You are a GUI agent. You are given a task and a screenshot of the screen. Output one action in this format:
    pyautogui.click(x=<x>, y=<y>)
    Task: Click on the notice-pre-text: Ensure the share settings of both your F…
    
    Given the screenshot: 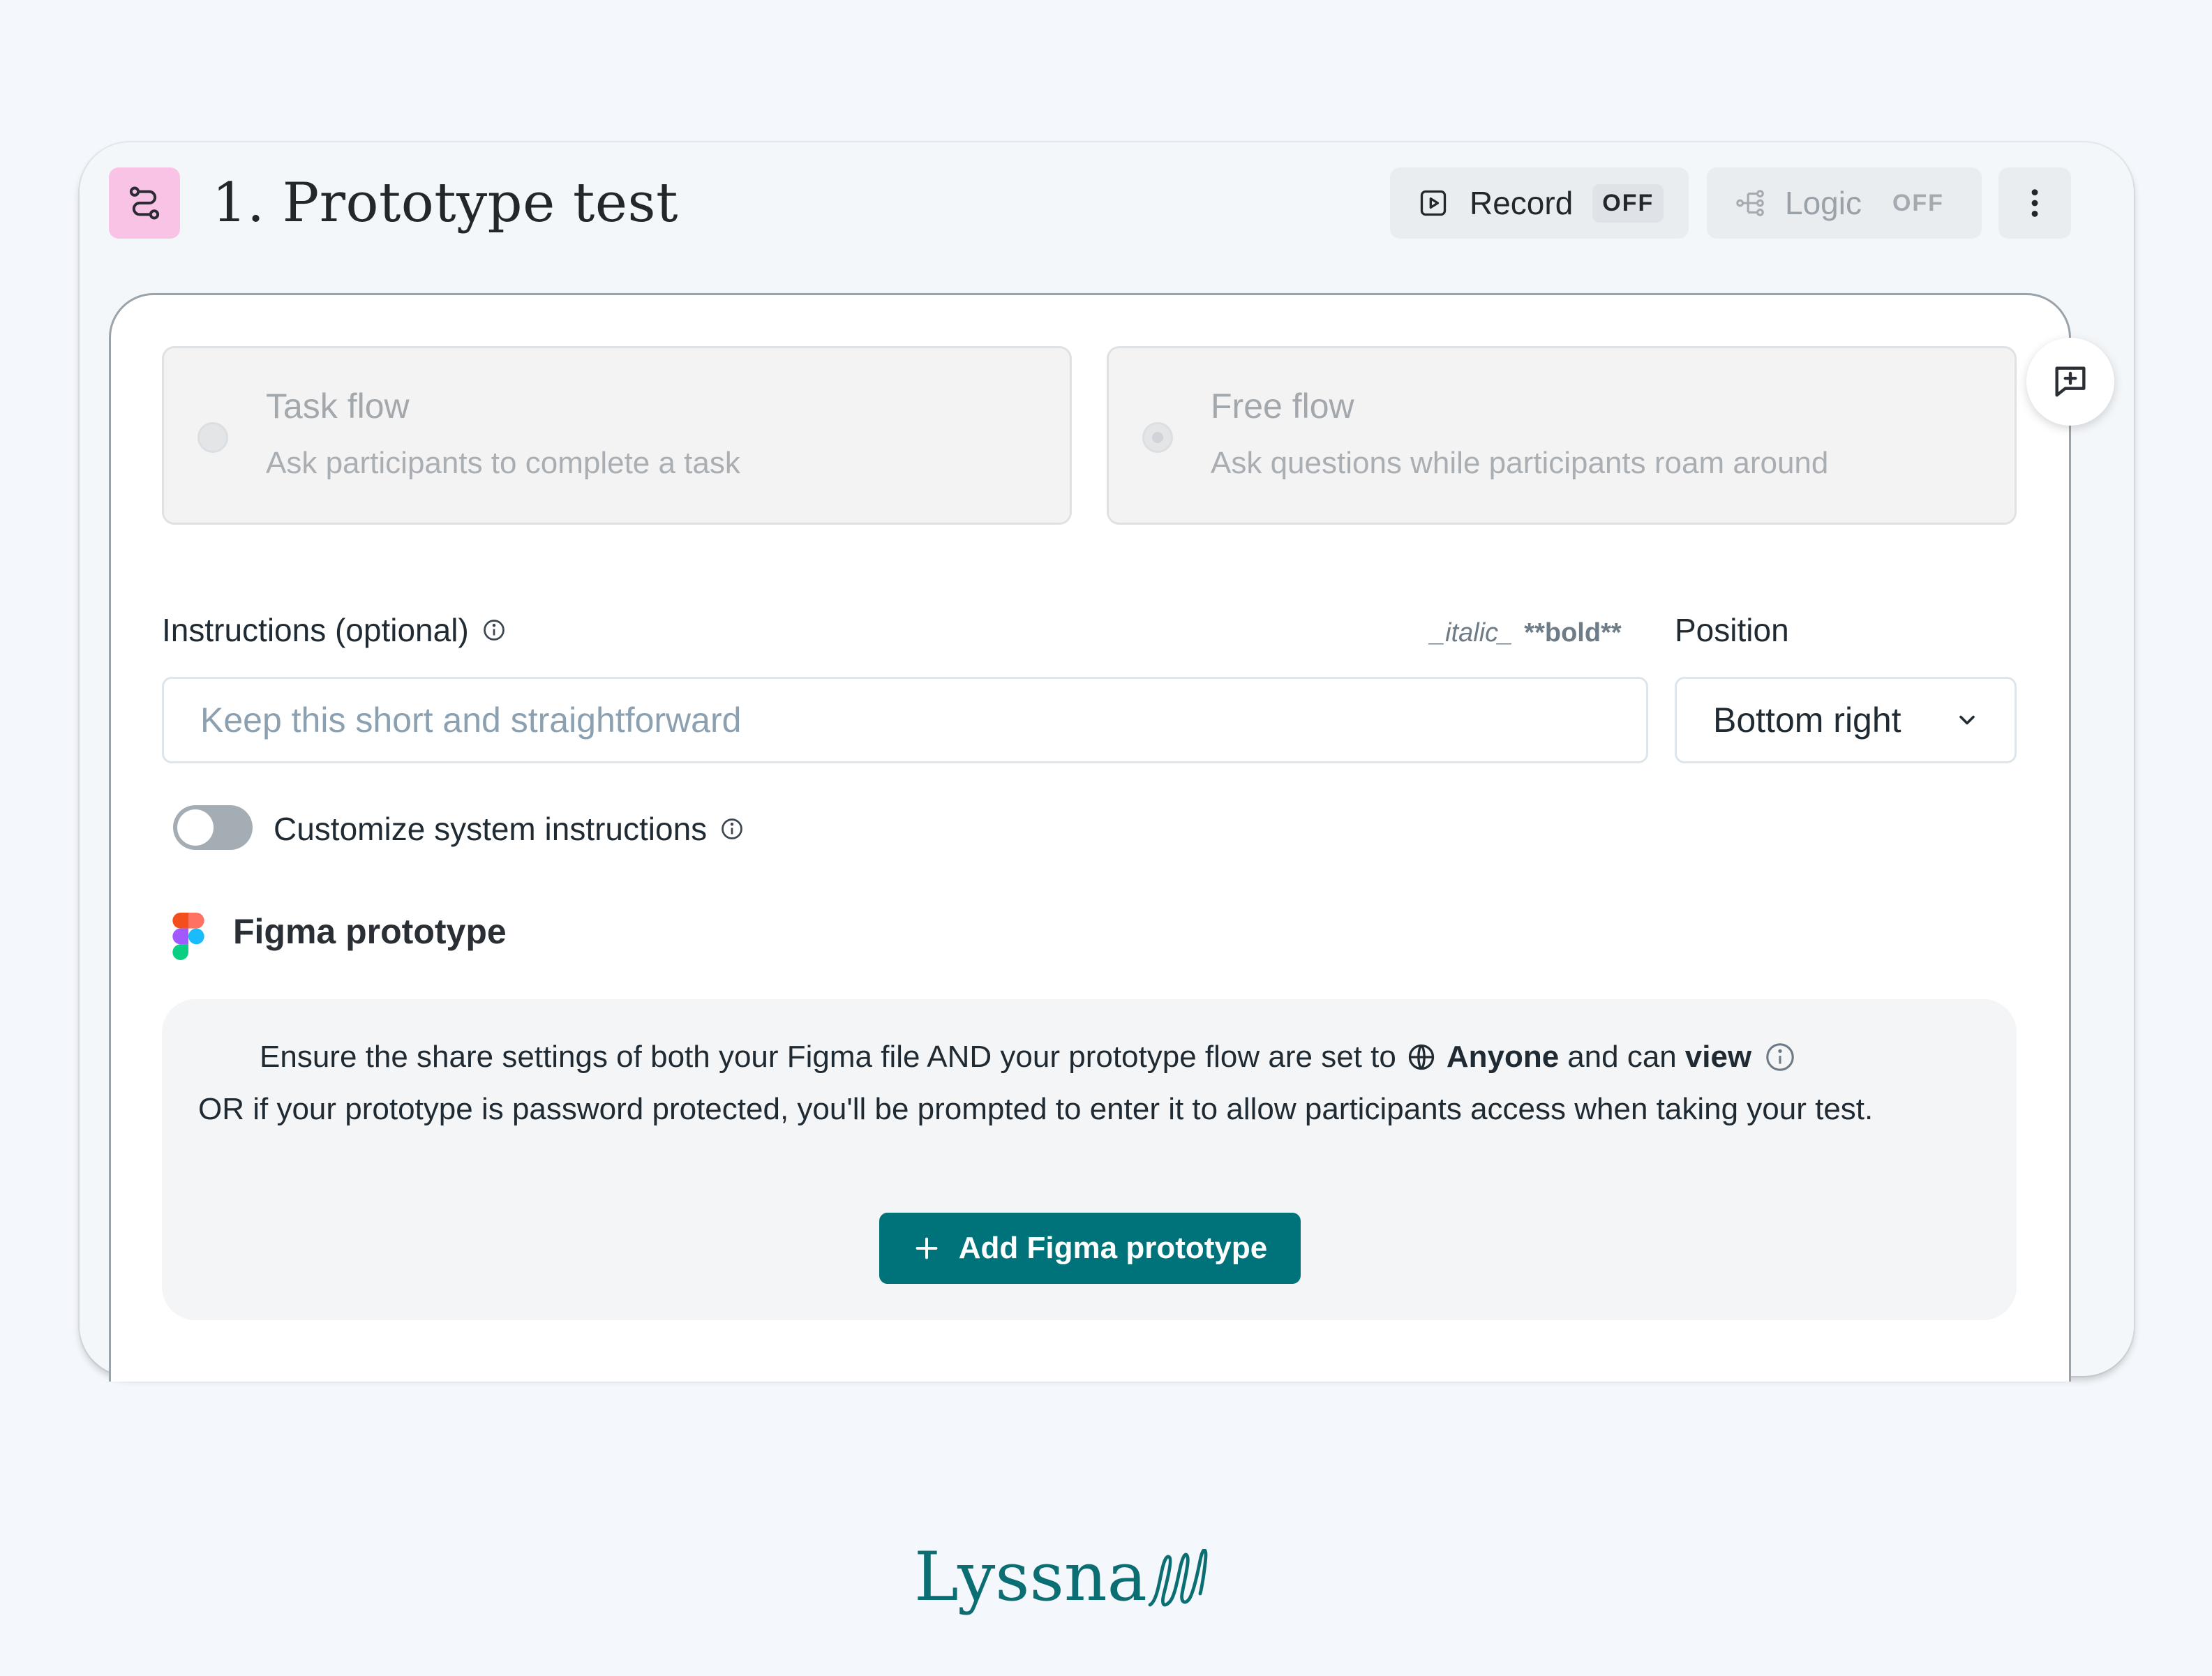 What is the action you would take?
    pyautogui.click(x=828, y=1057)
    